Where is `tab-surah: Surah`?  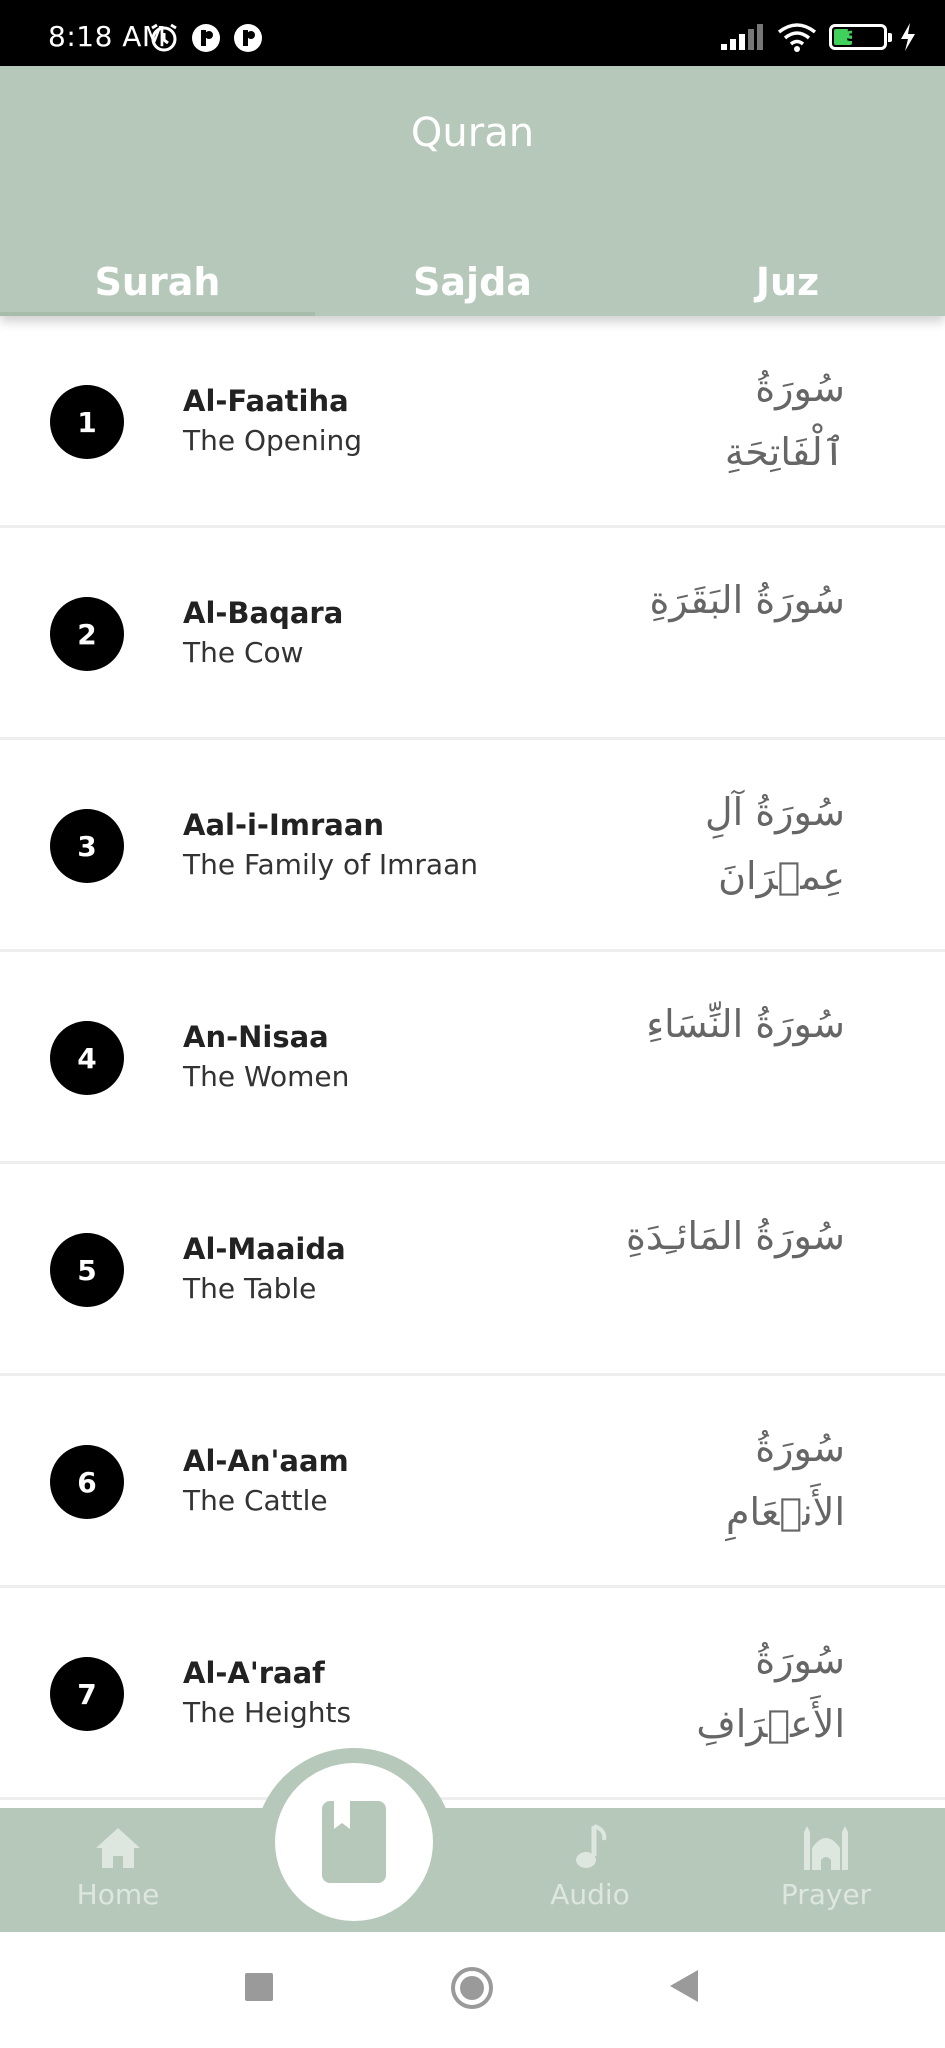
tab-surah: Surah is located at coordinates (157, 283).